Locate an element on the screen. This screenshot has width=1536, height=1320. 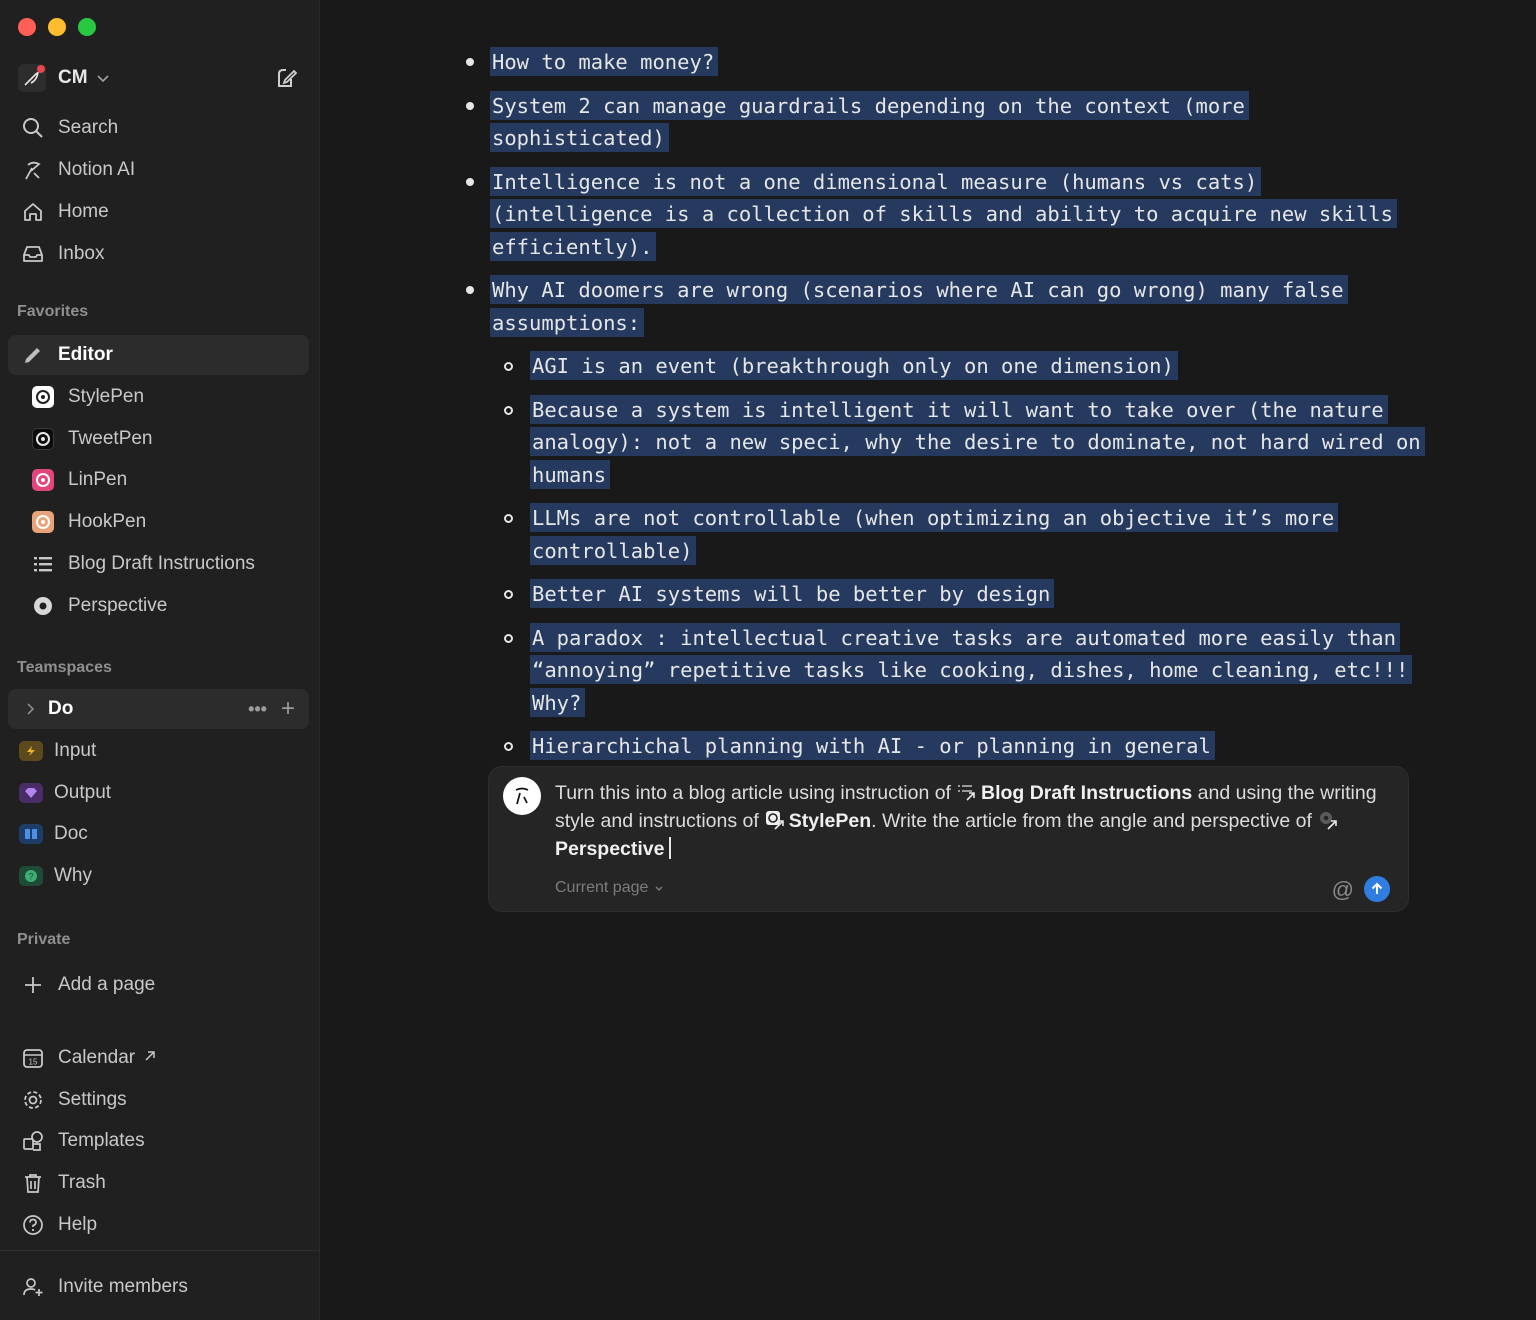
sidebar-item-input: Input is located at coordinates (158, 751).